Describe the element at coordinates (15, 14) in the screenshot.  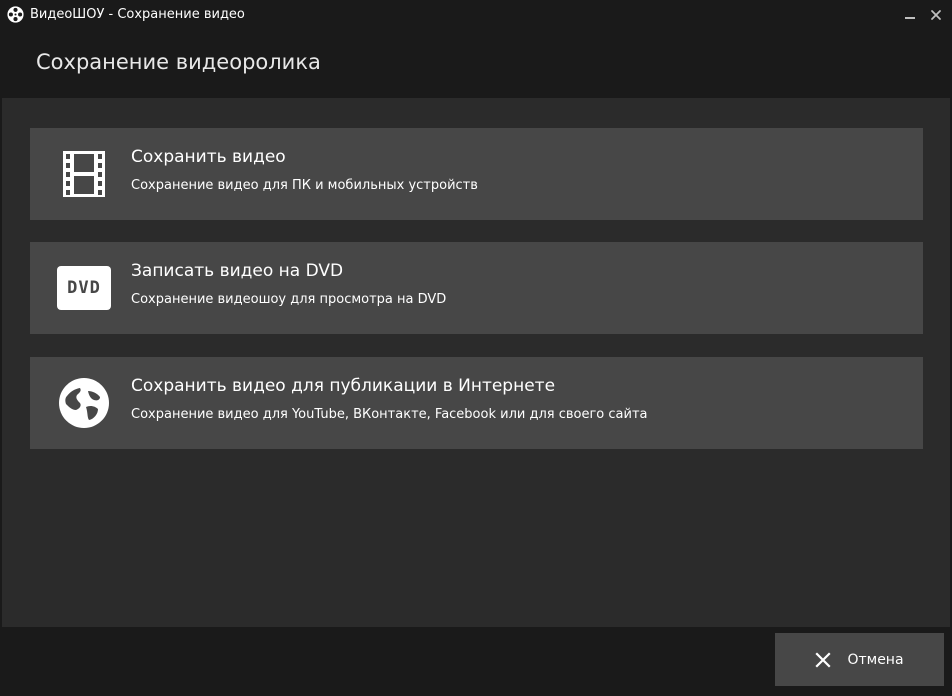
I see `film-reel-icon` at that location.